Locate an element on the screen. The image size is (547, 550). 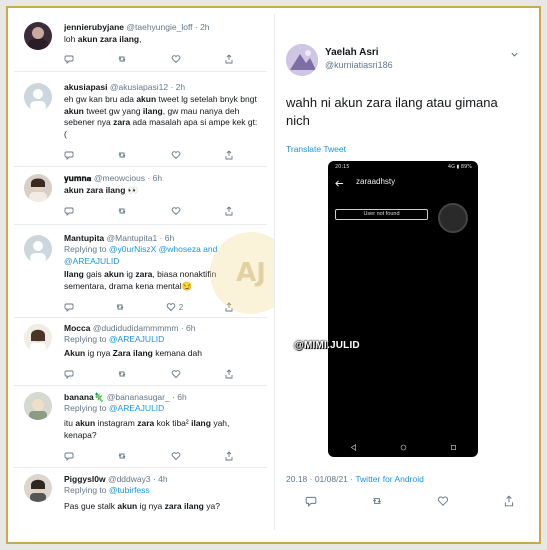
user-handle: @dddway3 is located at coordinates (129, 479).